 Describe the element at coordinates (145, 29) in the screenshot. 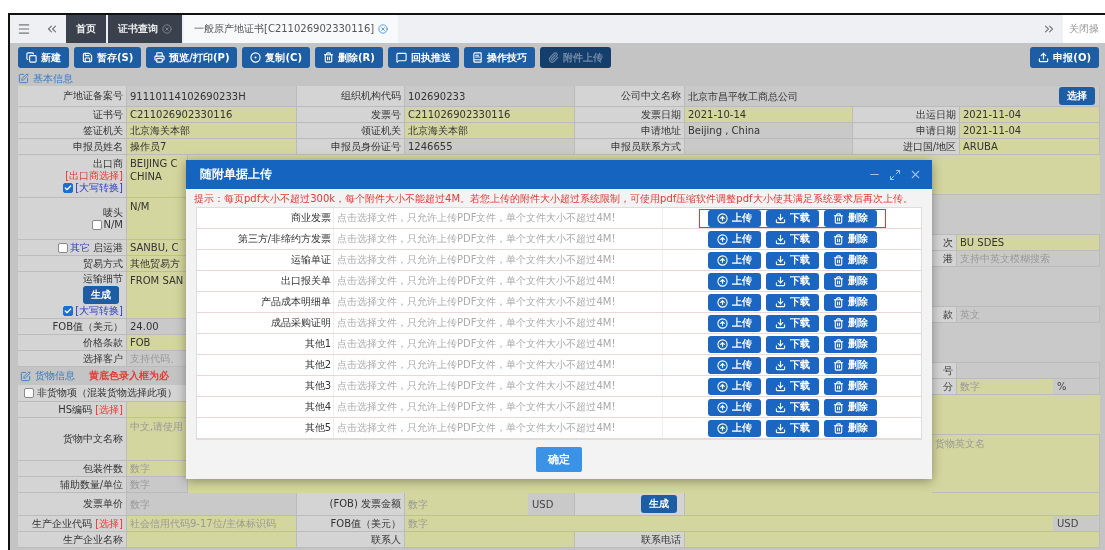

I see `tab: 证书查询` at that location.